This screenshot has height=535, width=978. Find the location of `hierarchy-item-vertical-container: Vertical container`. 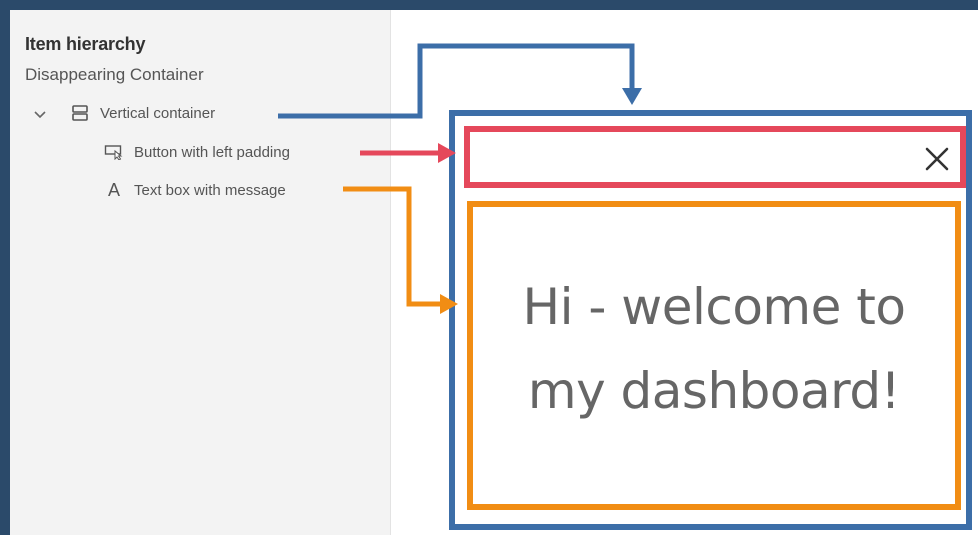

hierarchy-item-vertical-container: Vertical container is located at coordinates (141, 113).